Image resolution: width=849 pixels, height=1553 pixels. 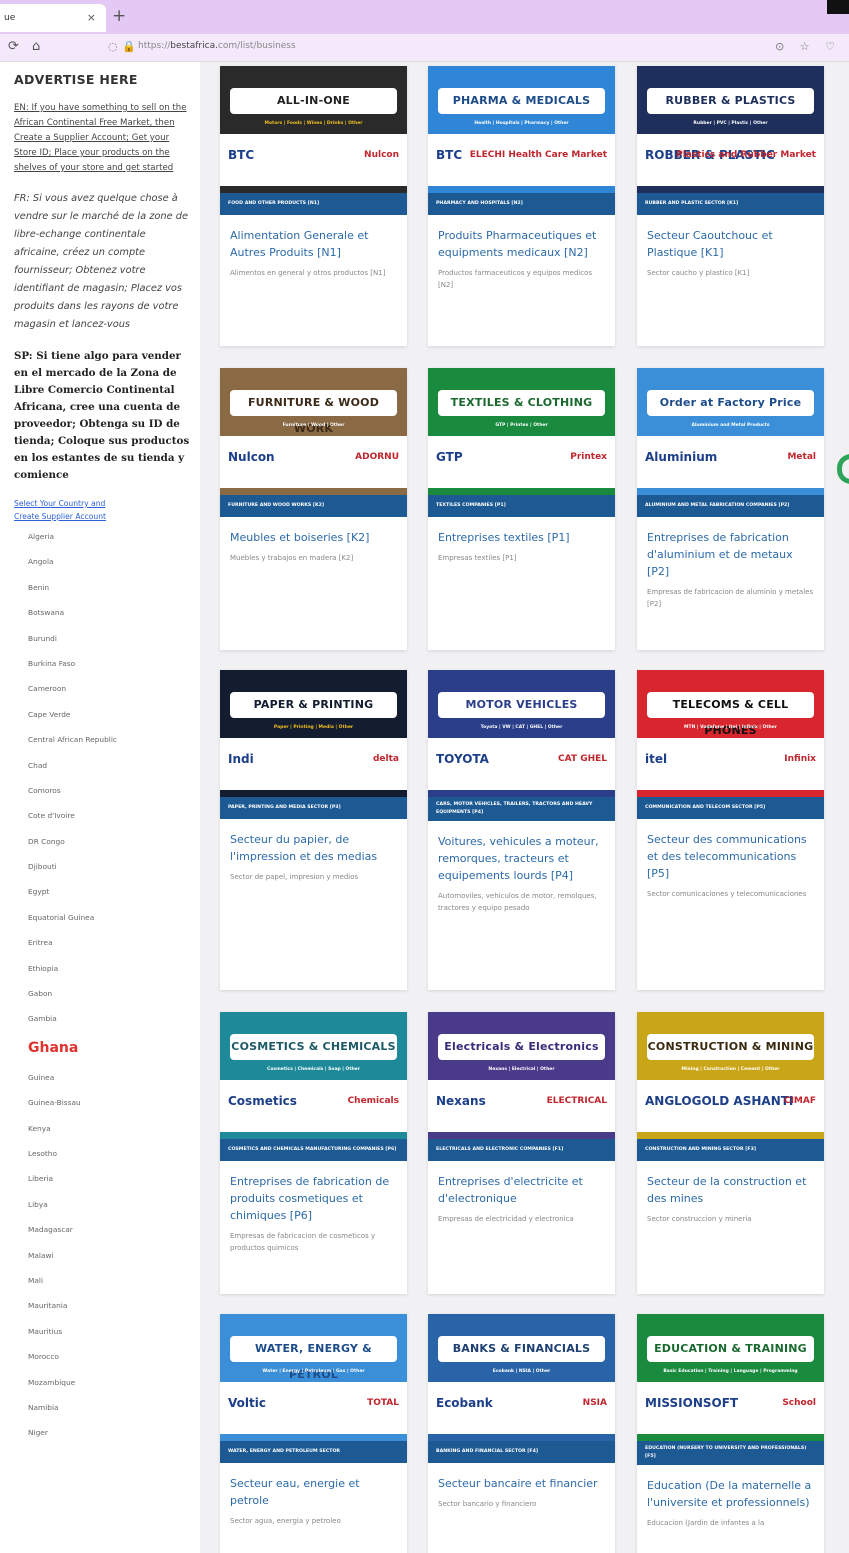 I want to click on country-item: Guinea, so click(x=109, y=1077).